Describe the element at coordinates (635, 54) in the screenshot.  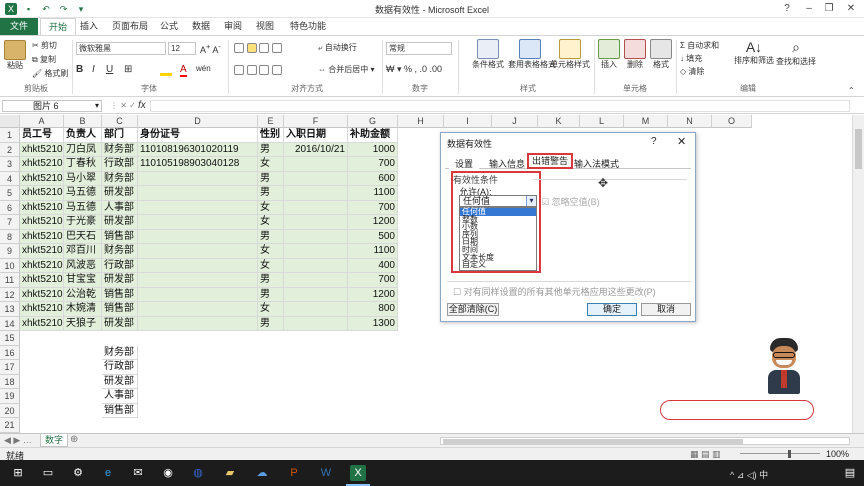
I see `delete-cells-button: 删除` at that location.